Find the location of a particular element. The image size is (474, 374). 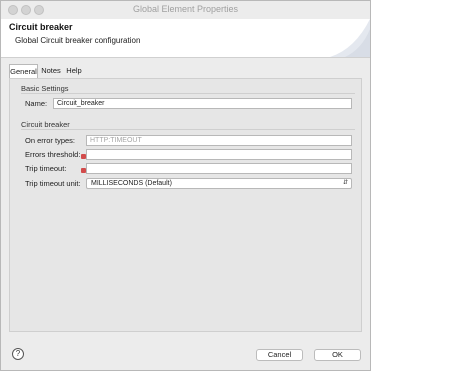

tab-help: Help is located at coordinates (74, 71).